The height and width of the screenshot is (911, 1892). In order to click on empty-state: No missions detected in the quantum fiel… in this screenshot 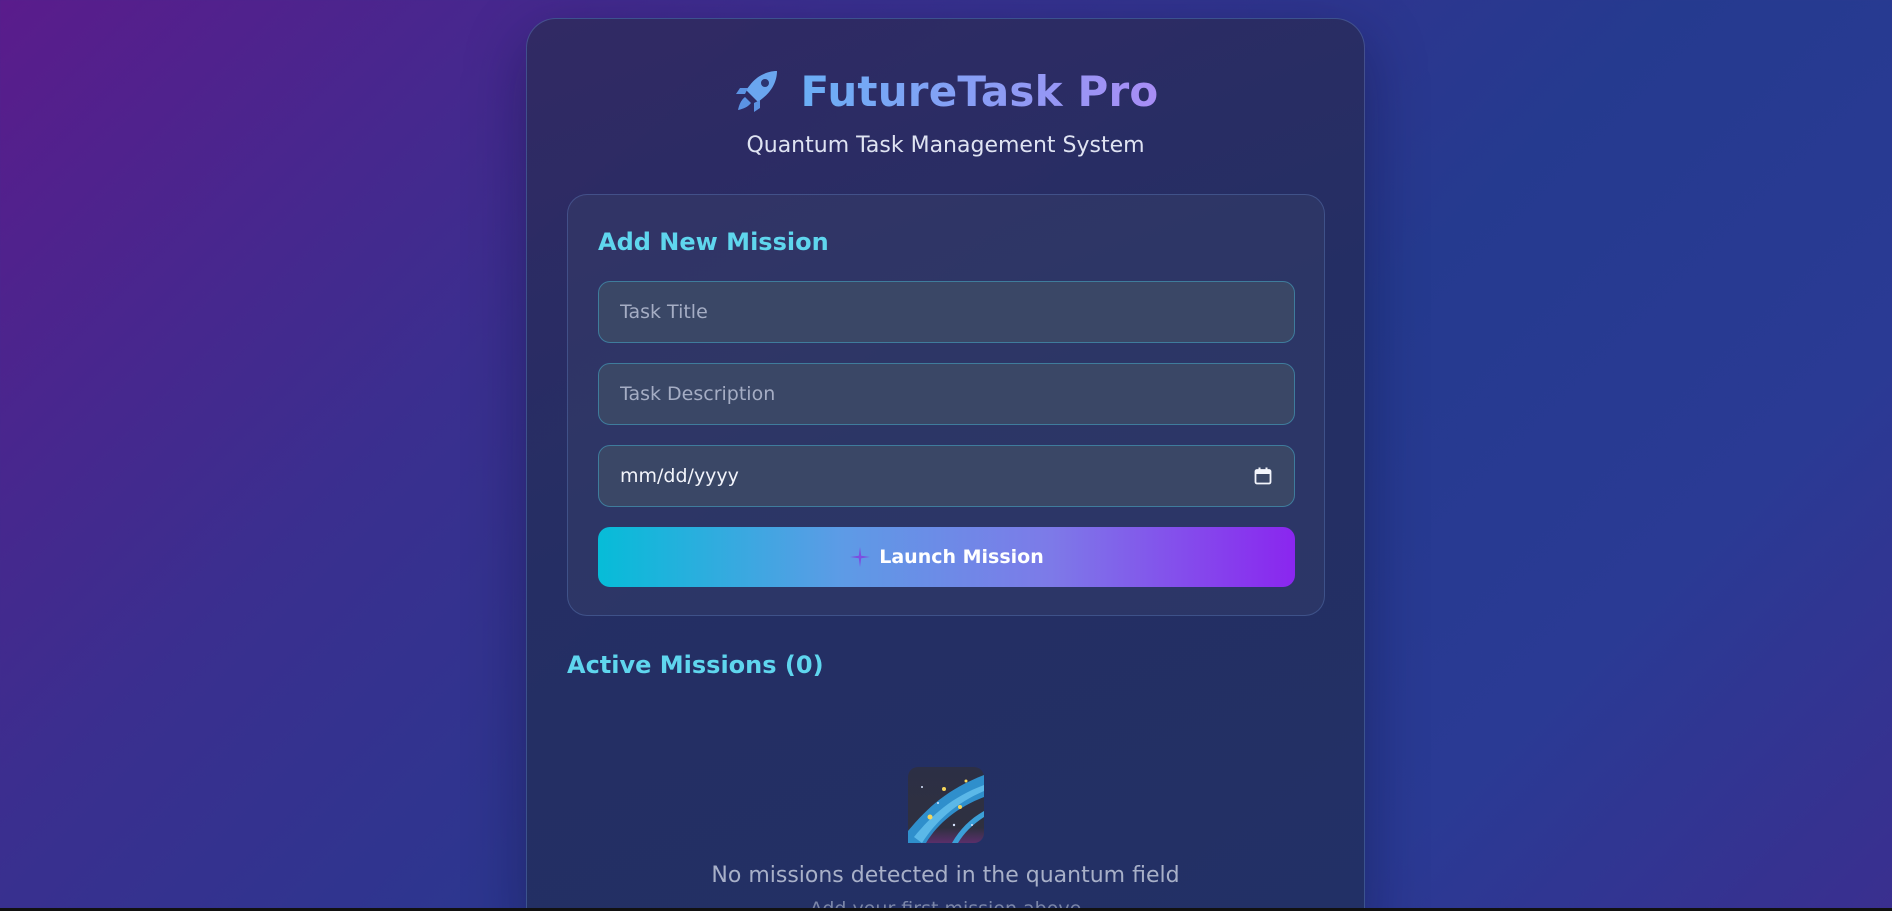, I will do `click(945, 839)`.